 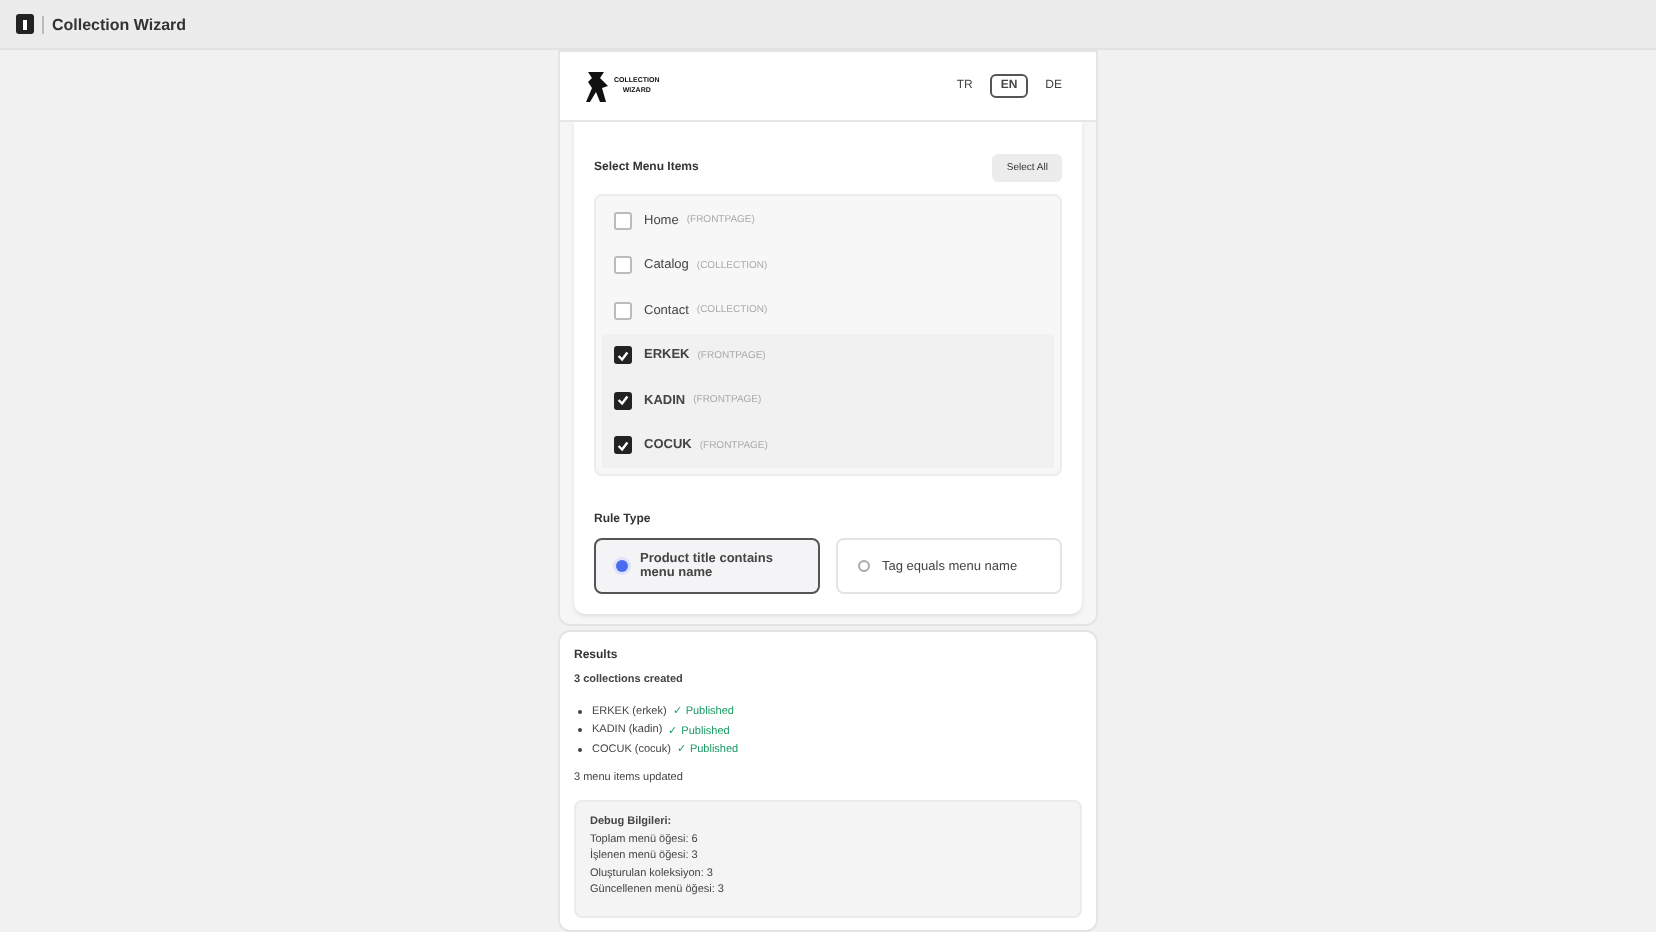 I want to click on figure-icon, so click(x=598, y=86).